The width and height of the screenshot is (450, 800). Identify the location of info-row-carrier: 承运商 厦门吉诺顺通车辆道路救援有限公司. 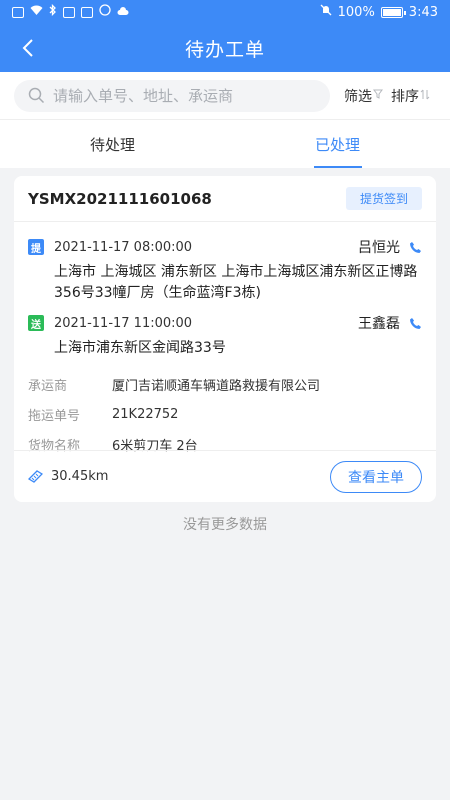
(225, 384).